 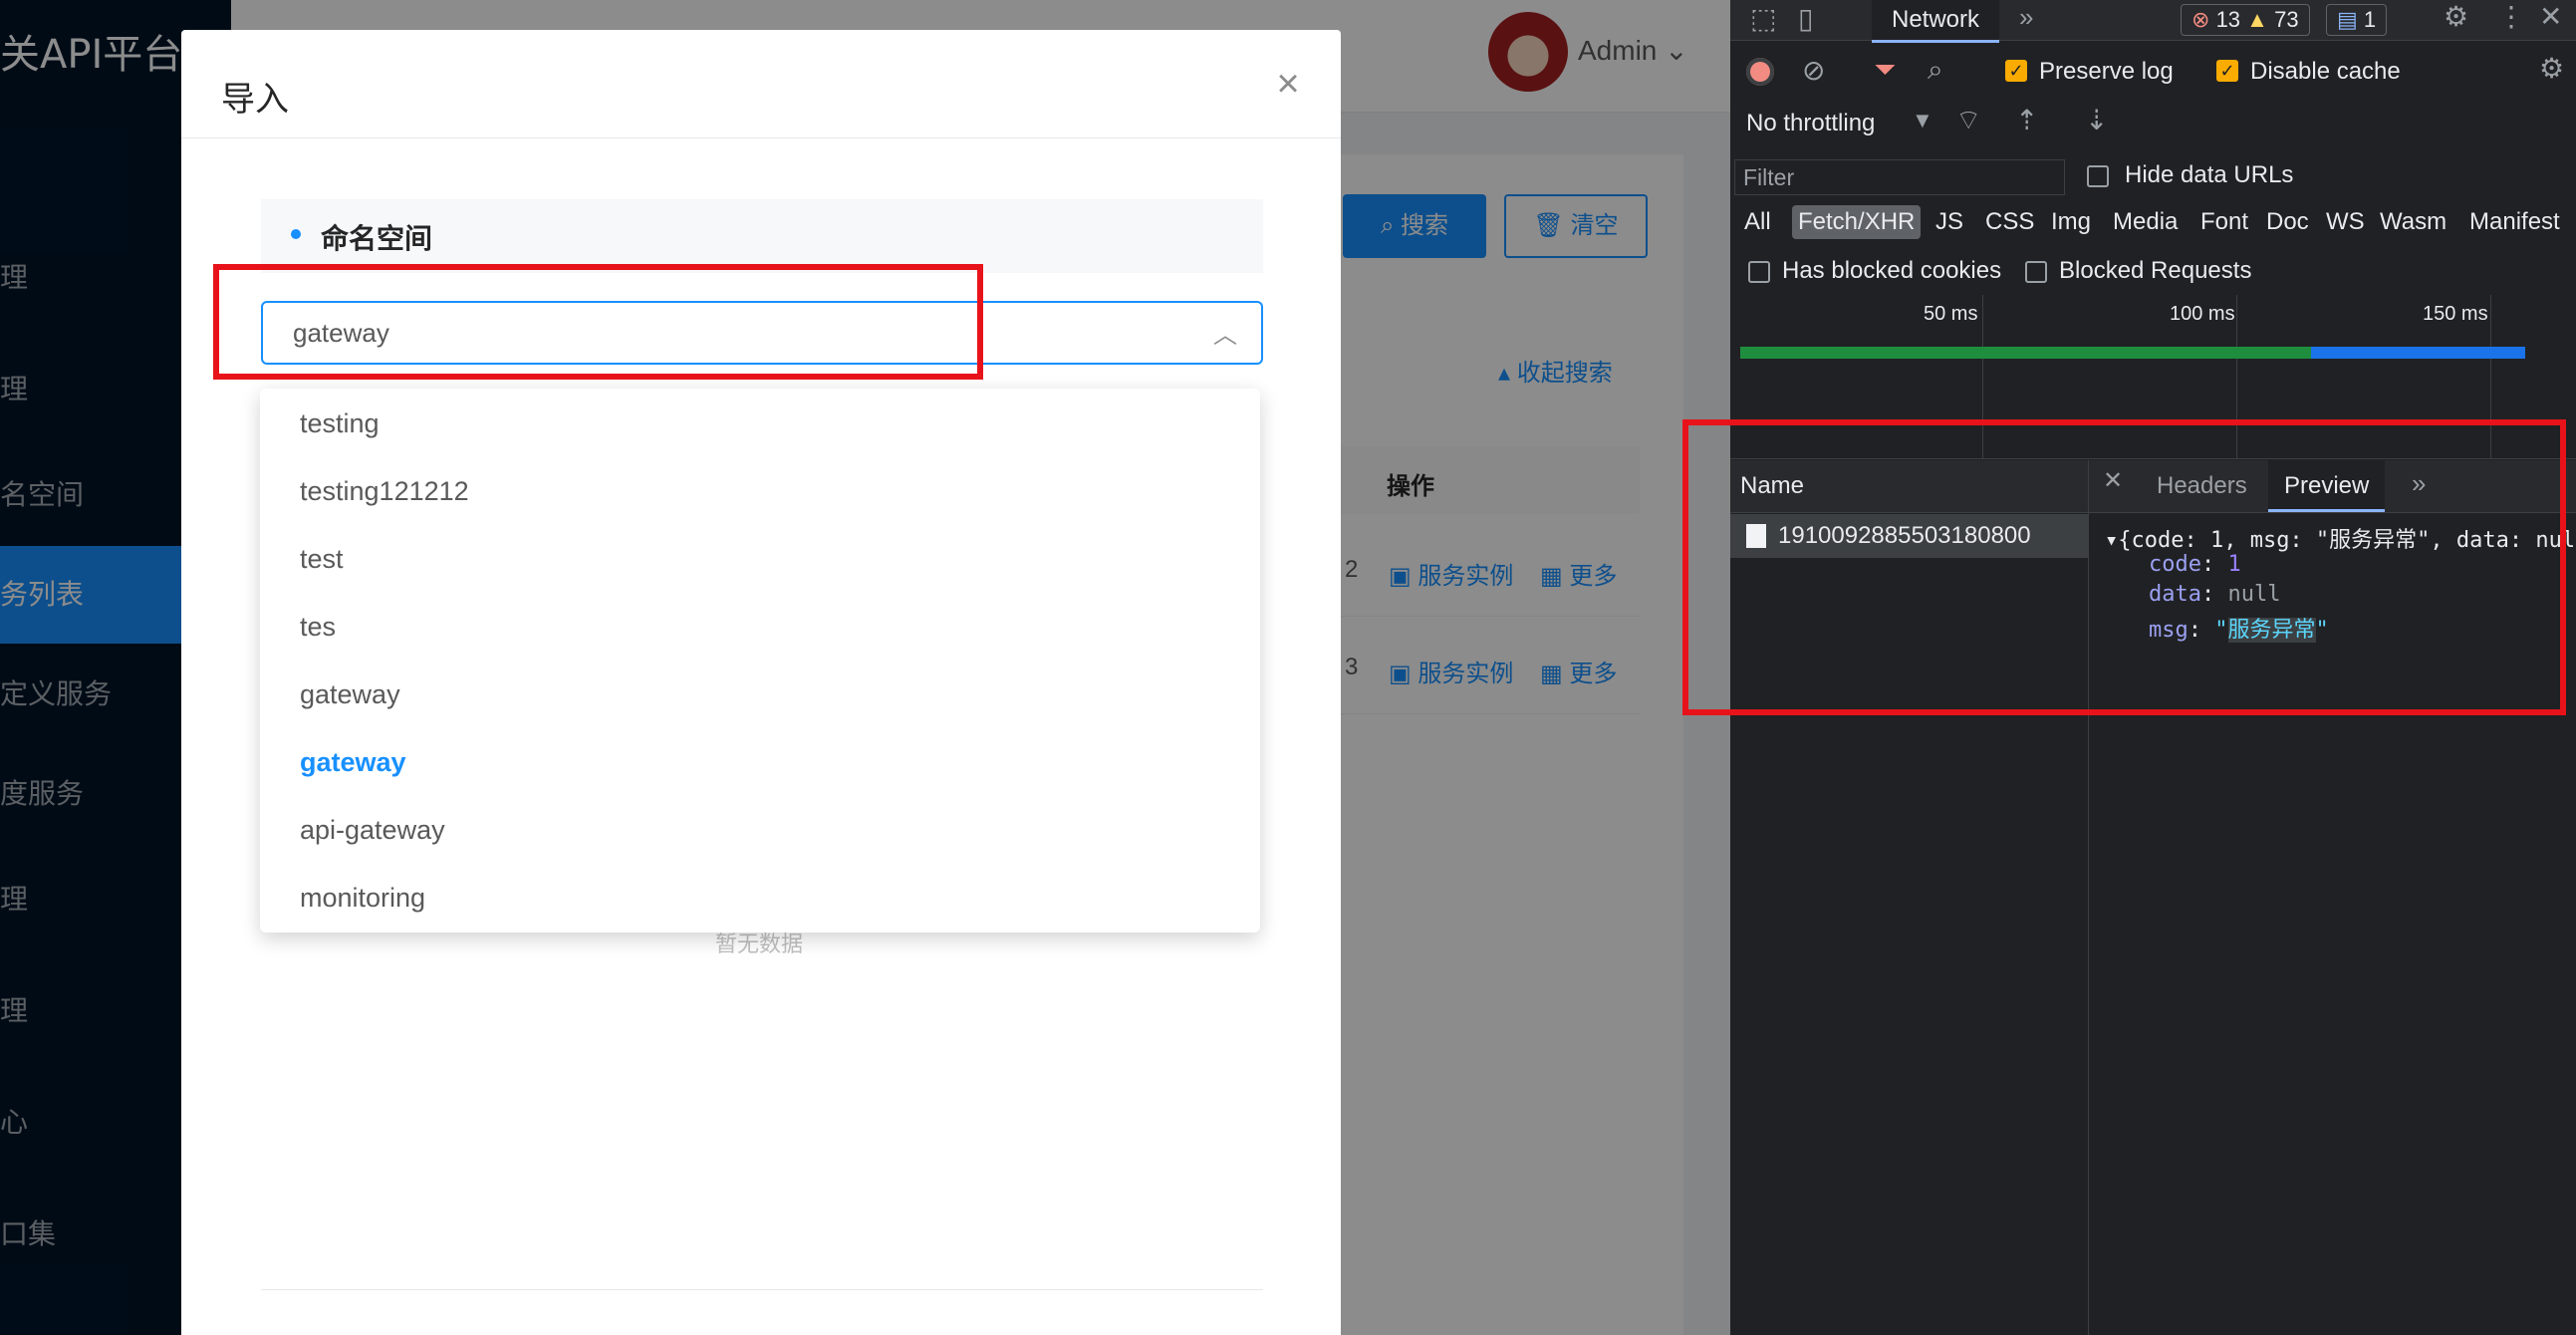 What do you see at coordinates (2098, 176) in the screenshot?
I see `hide-data-urls-checkbox` at bounding box center [2098, 176].